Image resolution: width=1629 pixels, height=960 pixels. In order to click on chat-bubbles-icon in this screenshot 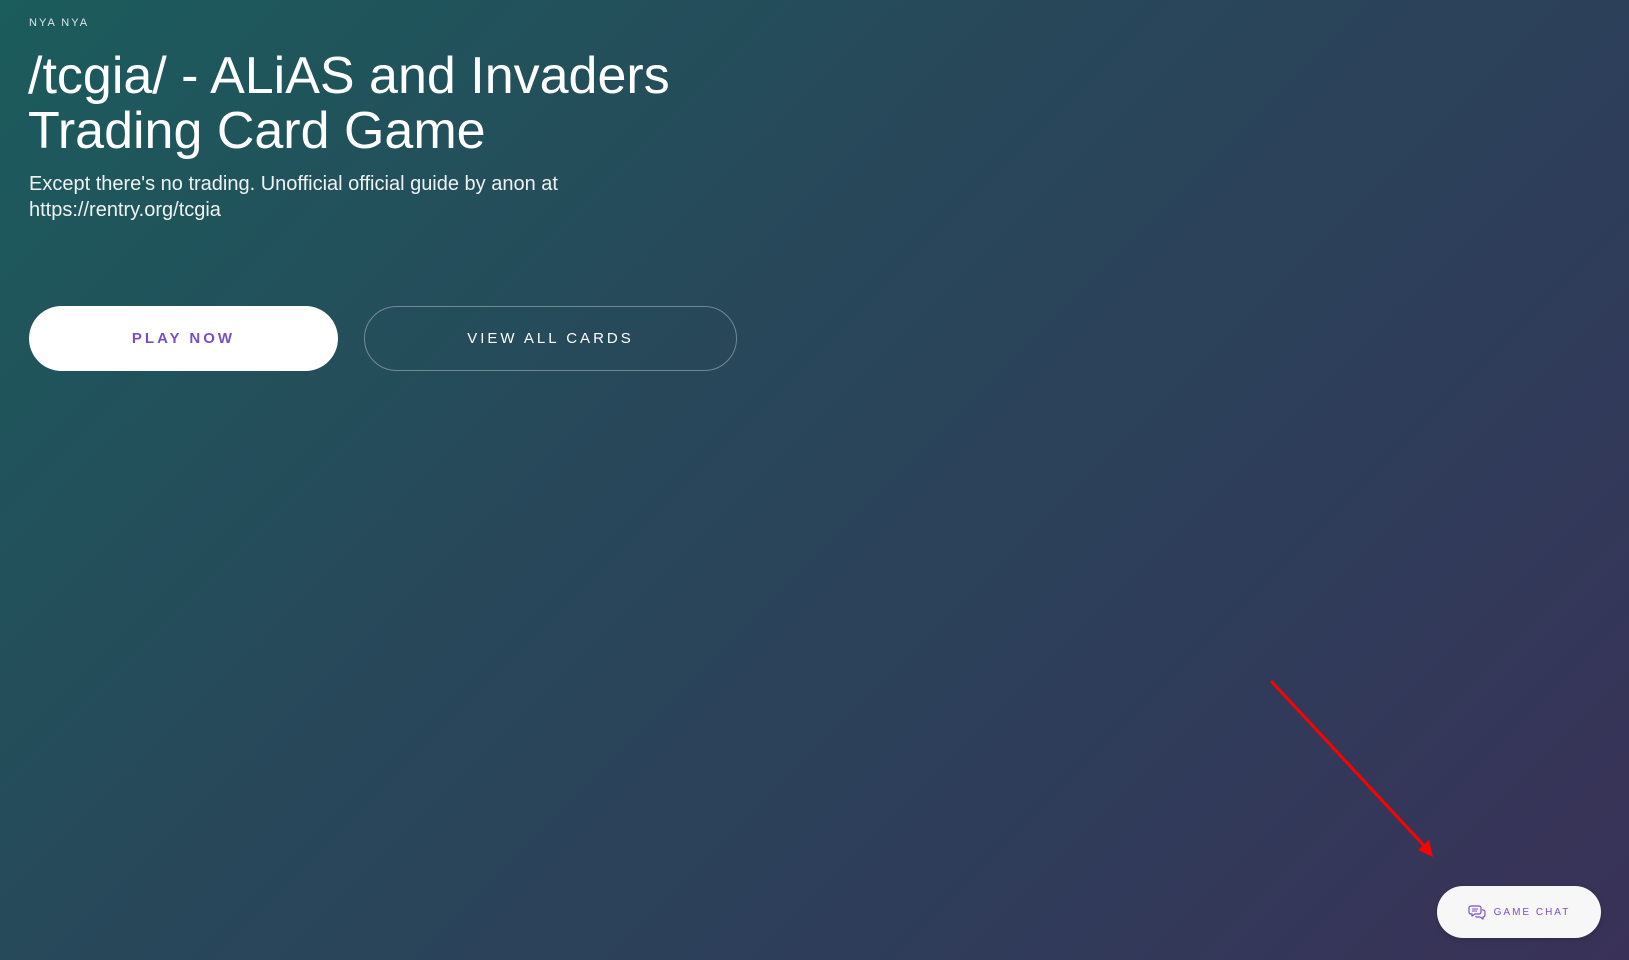, I will do `click(1477, 912)`.